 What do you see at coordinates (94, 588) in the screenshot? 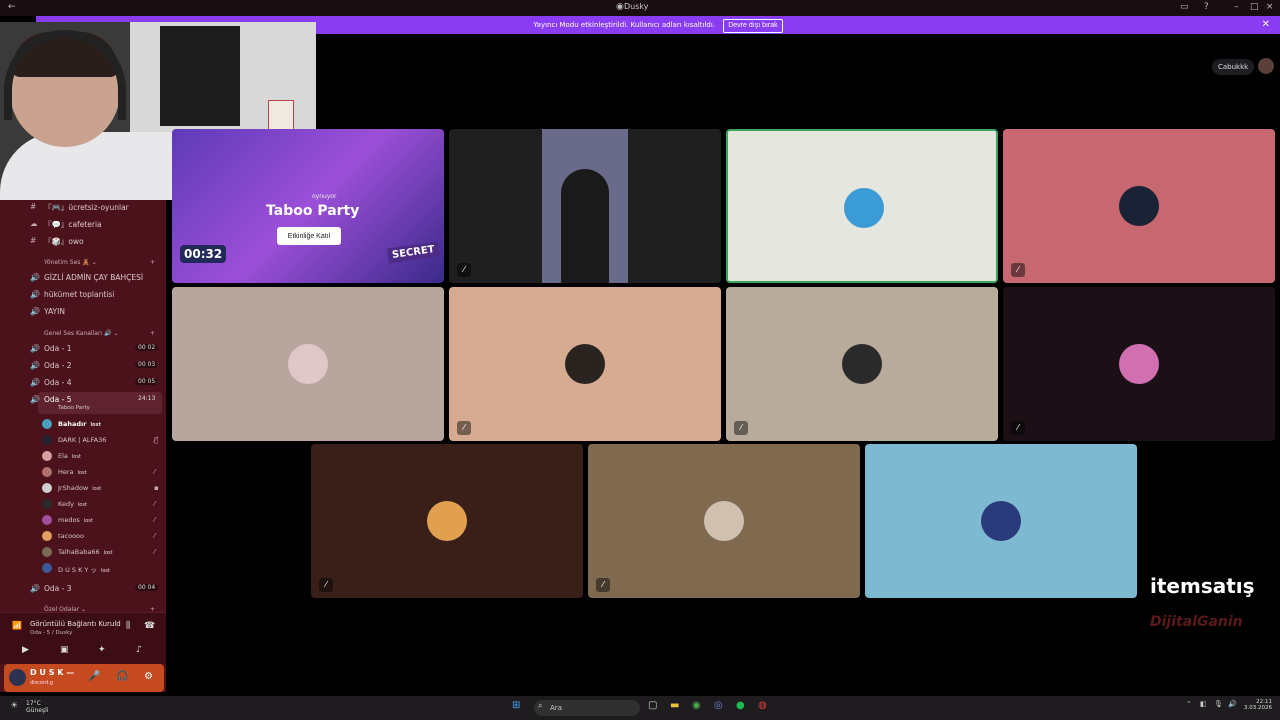
I see `voice-channel: 🔊 Oda - 3 00 04` at bounding box center [94, 588].